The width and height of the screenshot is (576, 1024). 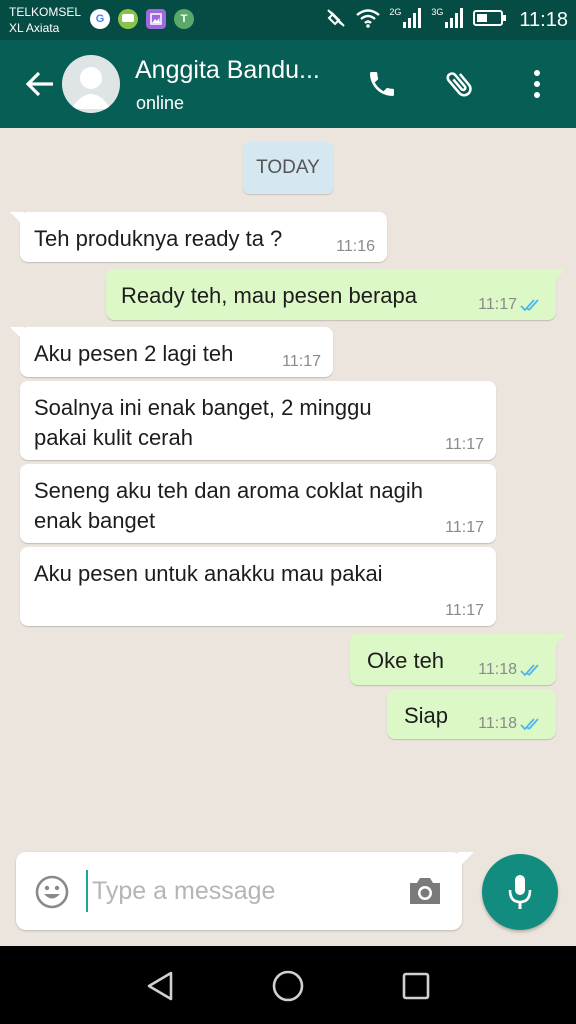 What do you see at coordinates (160, 103) in the screenshot?
I see `contact-status: online` at bounding box center [160, 103].